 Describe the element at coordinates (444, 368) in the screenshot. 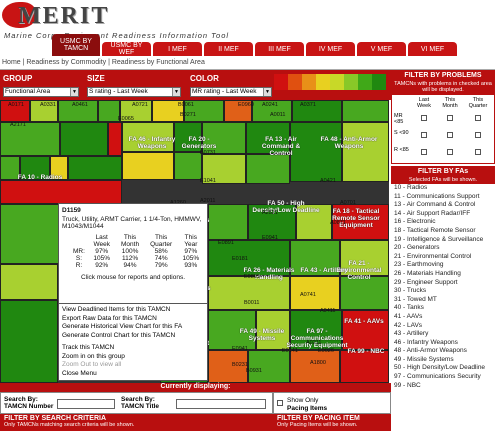

I see `fa-filter-item: 50 - High Density/Low Deadline` at that location.